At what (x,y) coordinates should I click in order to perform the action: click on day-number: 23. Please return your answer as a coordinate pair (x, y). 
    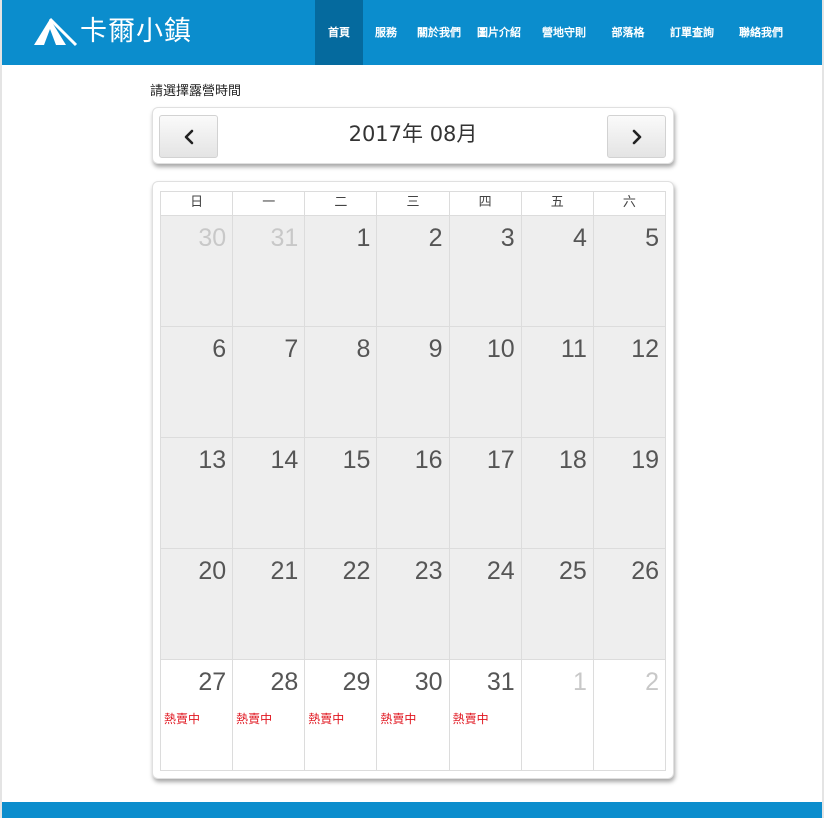
    Looking at the image, I should click on (428, 571).